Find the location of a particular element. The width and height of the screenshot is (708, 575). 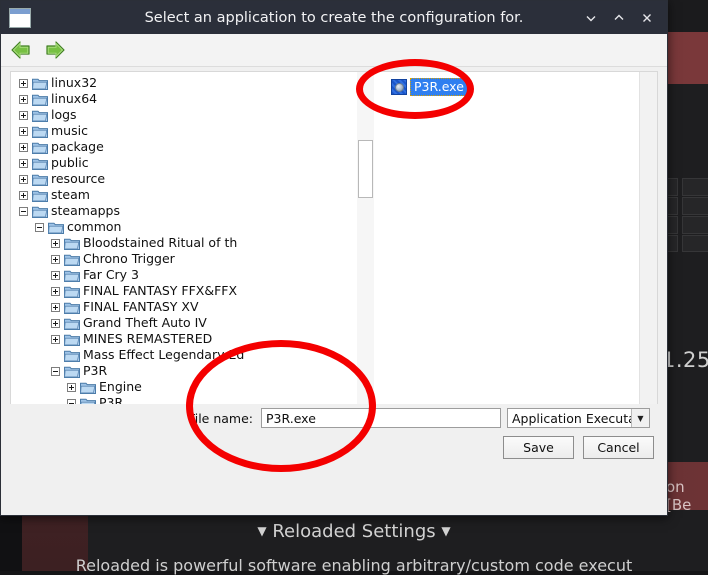

tree-item: steam is located at coordinates (189, 195).